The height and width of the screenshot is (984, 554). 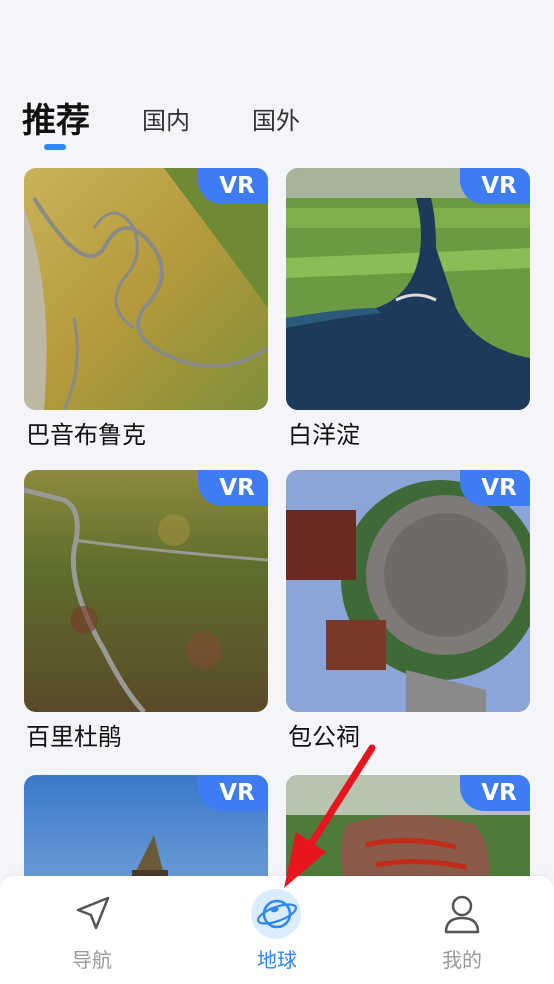 What do you see at coordinates (55, 147) in the screenshot?
I see `active-tab-indicator` at bounding box center [55, 147].